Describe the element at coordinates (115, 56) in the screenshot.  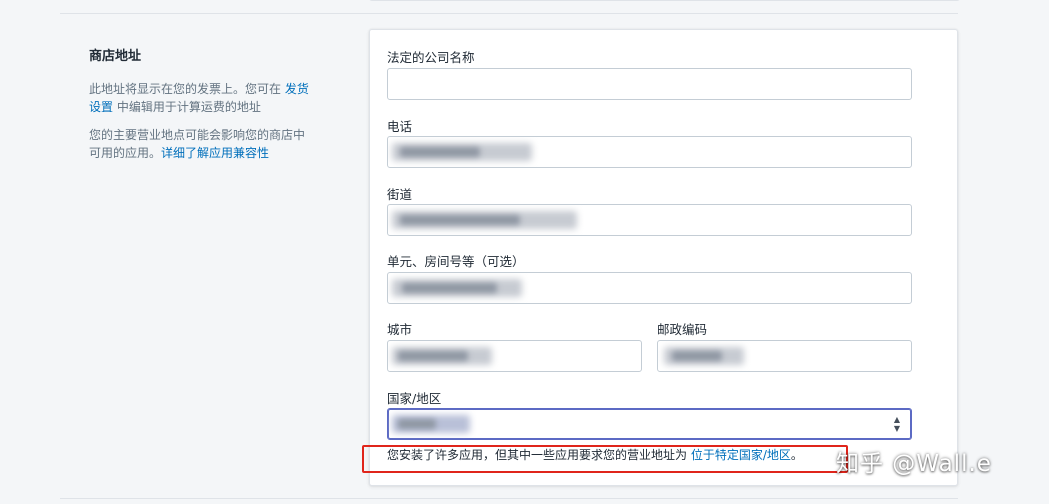
I see `section-title: 商店地址` at that location.